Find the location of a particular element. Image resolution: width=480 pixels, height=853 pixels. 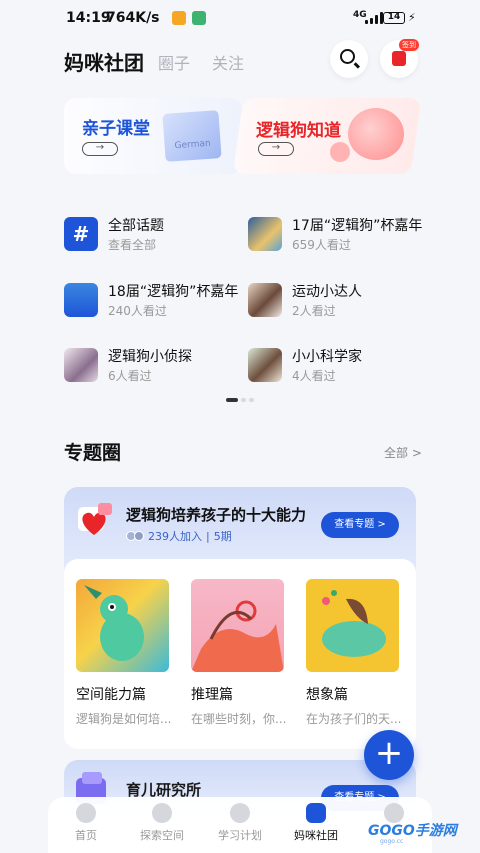

tab-study-plan: 学习计划 is located at coordinates (240, 823).